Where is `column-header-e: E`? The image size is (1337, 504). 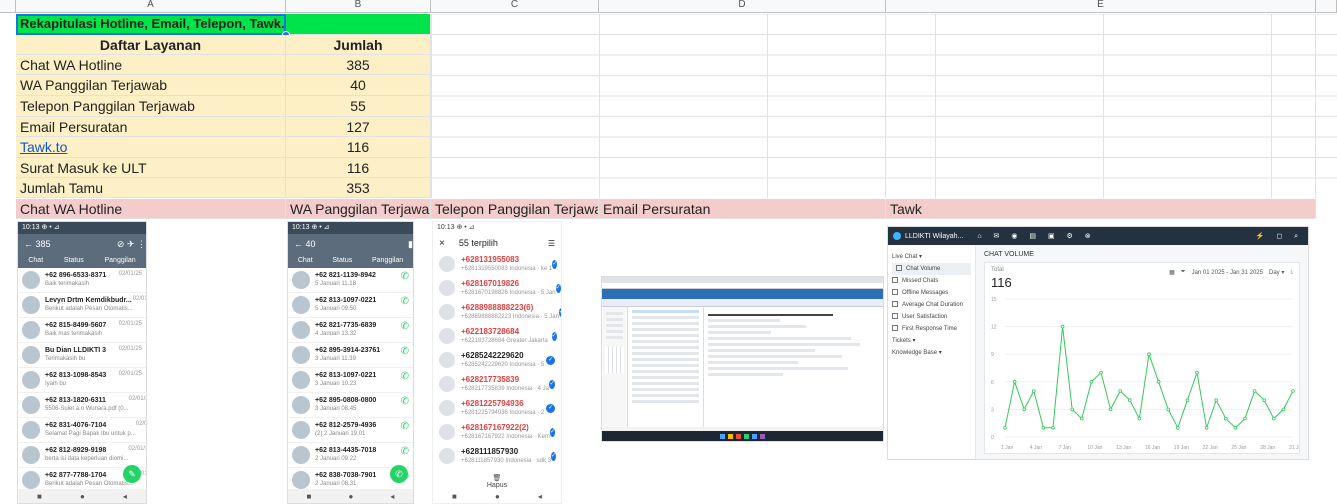
column-header-e: E is located at coordinates (1101, 6).